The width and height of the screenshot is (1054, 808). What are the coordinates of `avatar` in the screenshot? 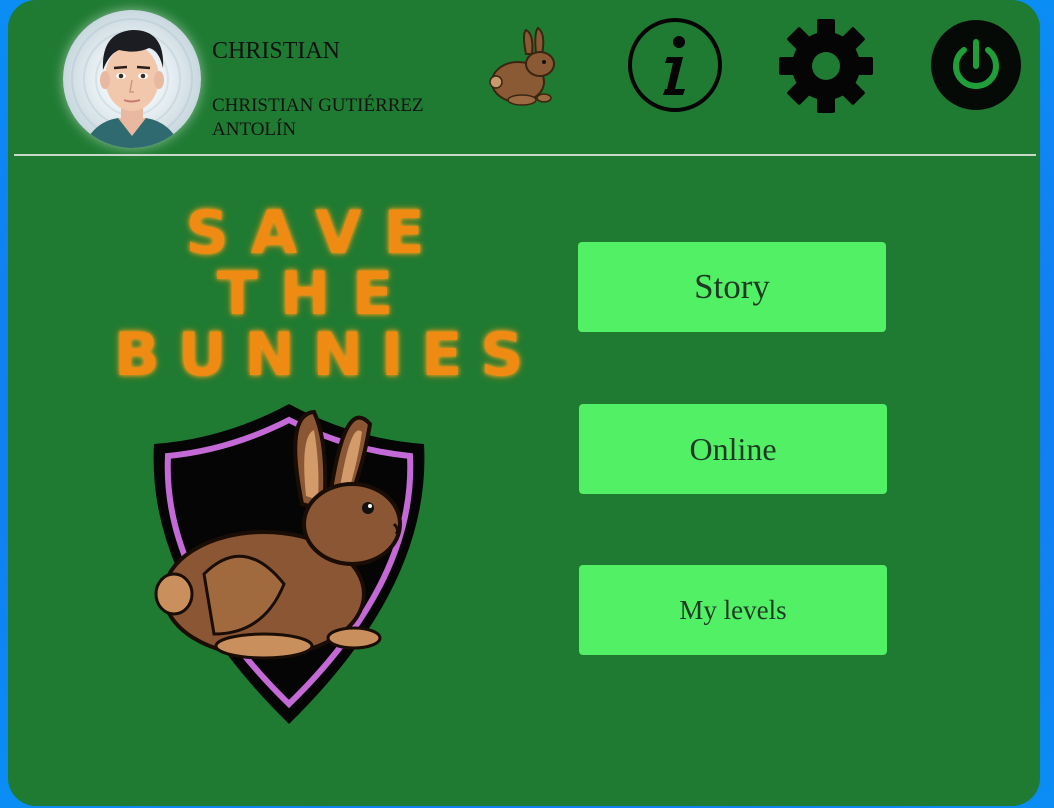 It's located at (132, 79).